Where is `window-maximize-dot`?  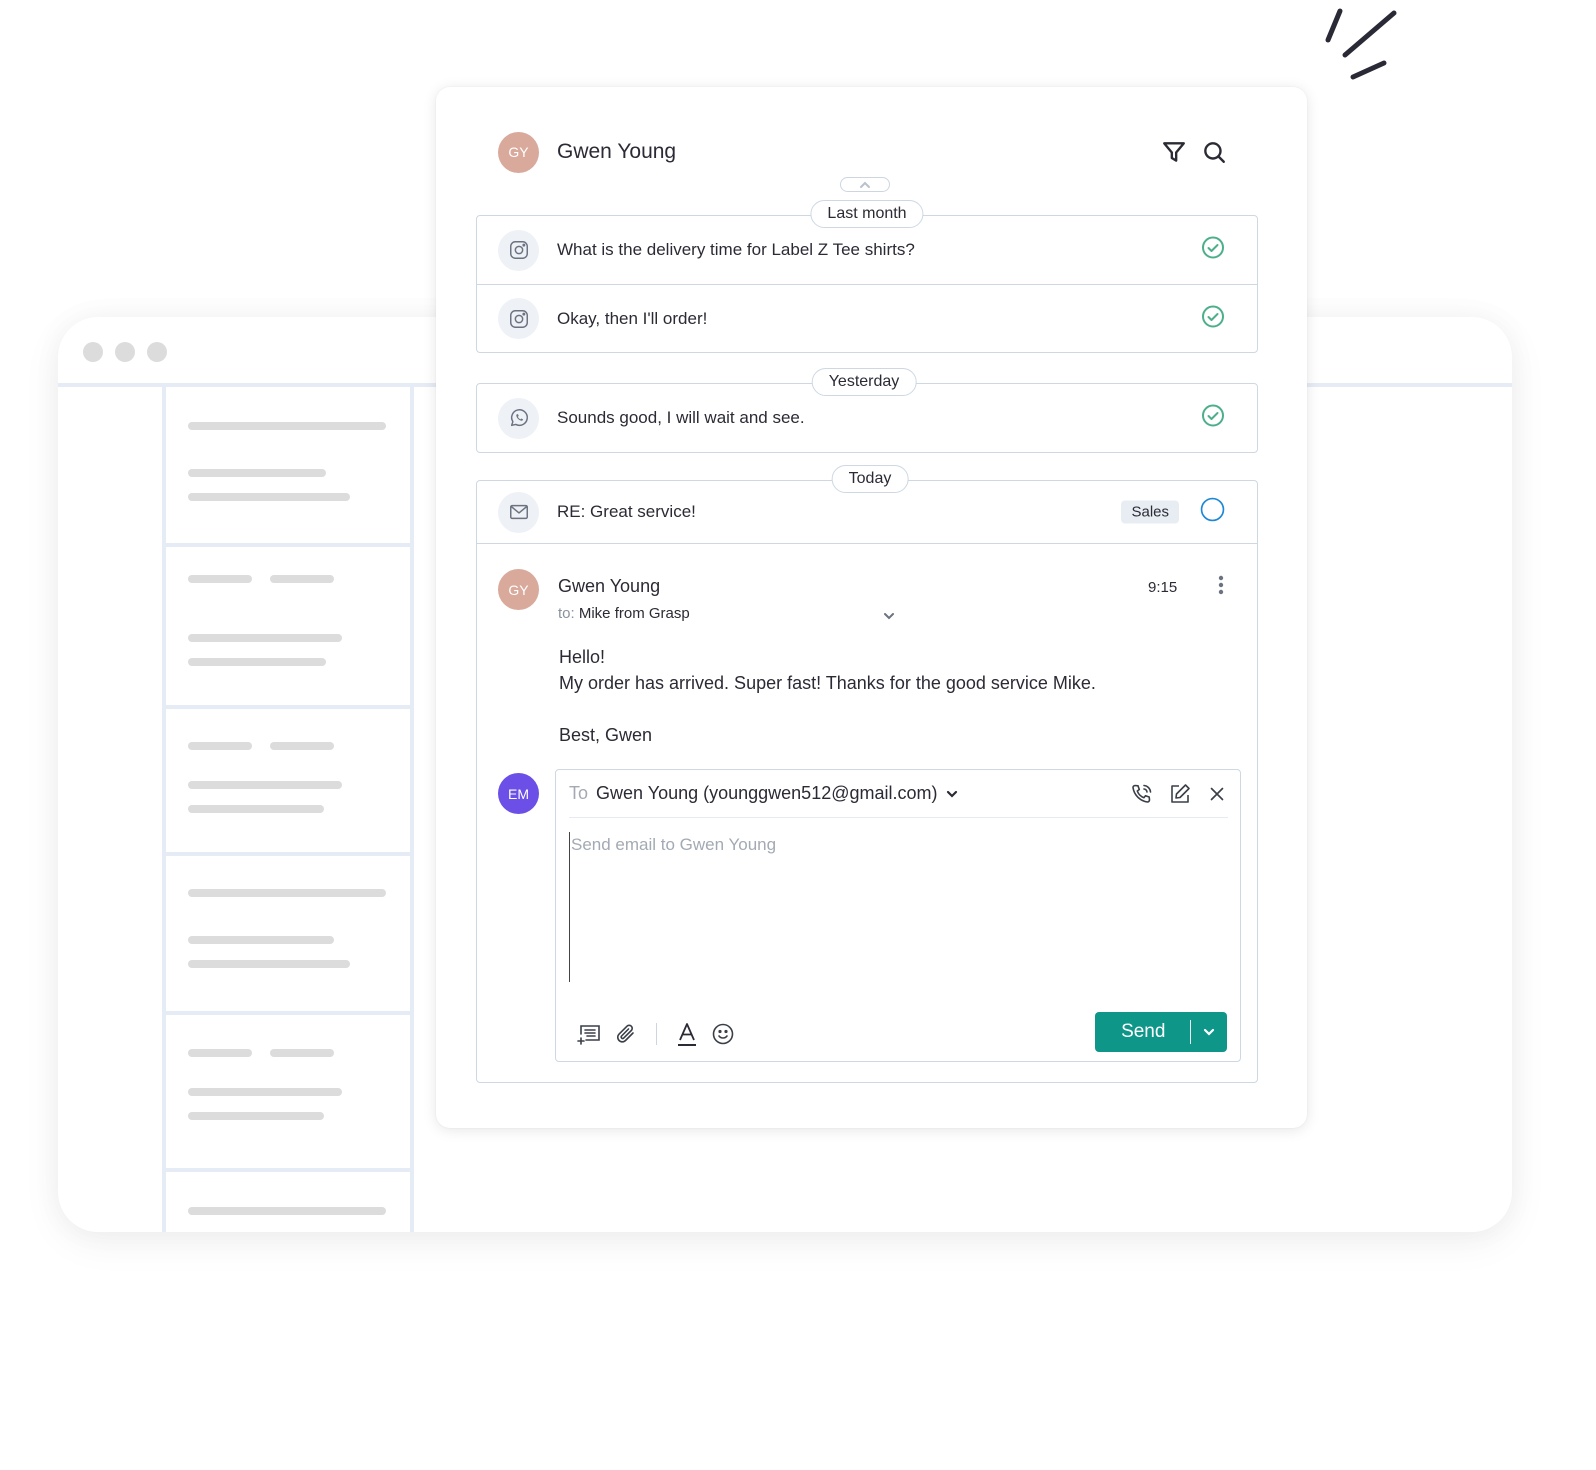
window-maximize-dot is located at coordinates (157, 352).